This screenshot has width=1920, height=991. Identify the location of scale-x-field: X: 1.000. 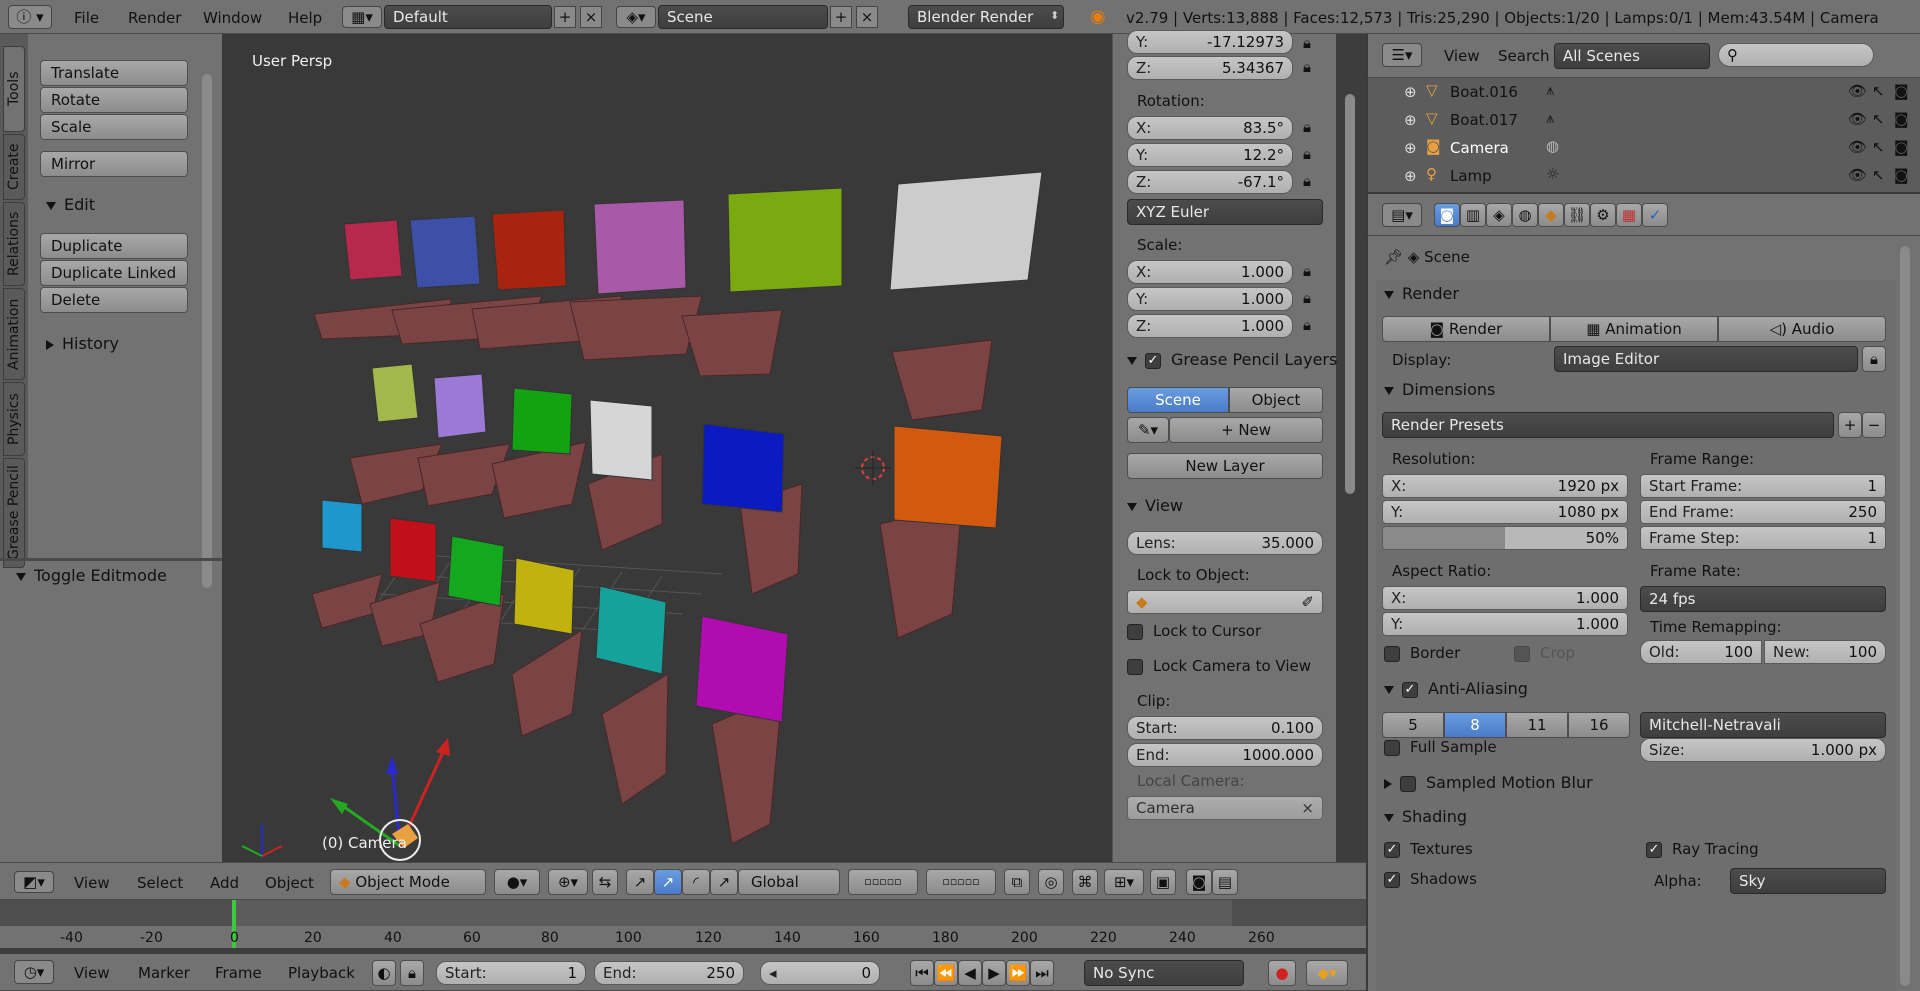
(1210, 272).